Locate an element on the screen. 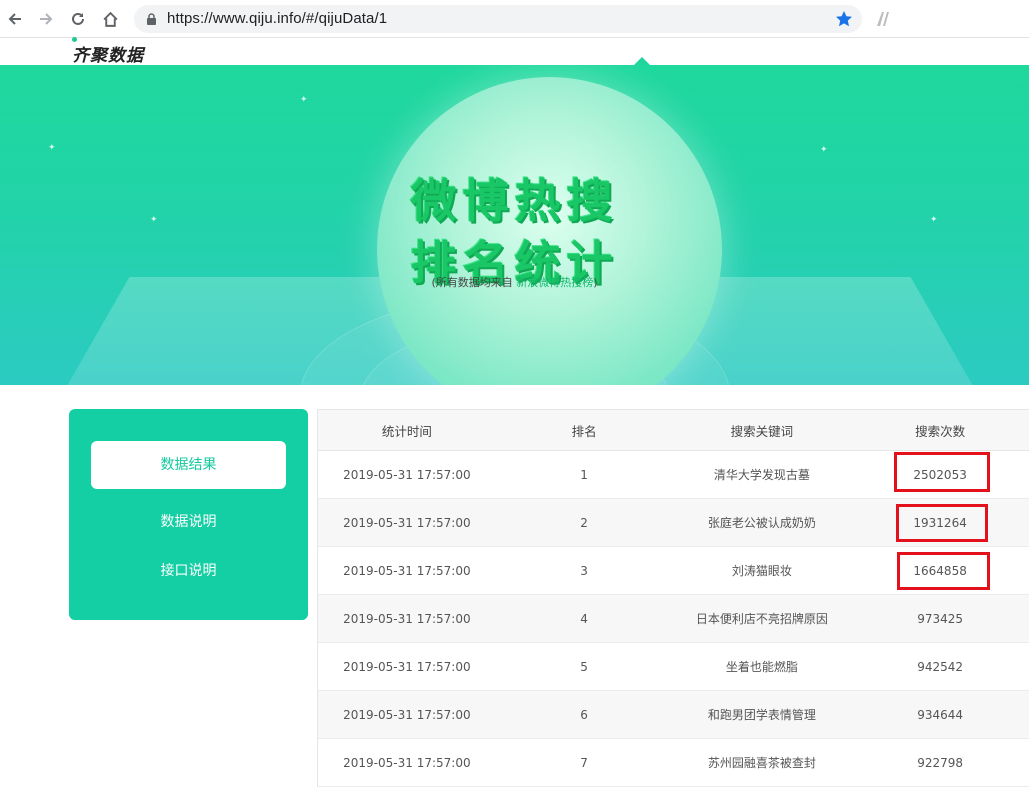 The width and height of the screenshot is (1029, 787). cell-rank: 6 is located at coordinates (584, 714).